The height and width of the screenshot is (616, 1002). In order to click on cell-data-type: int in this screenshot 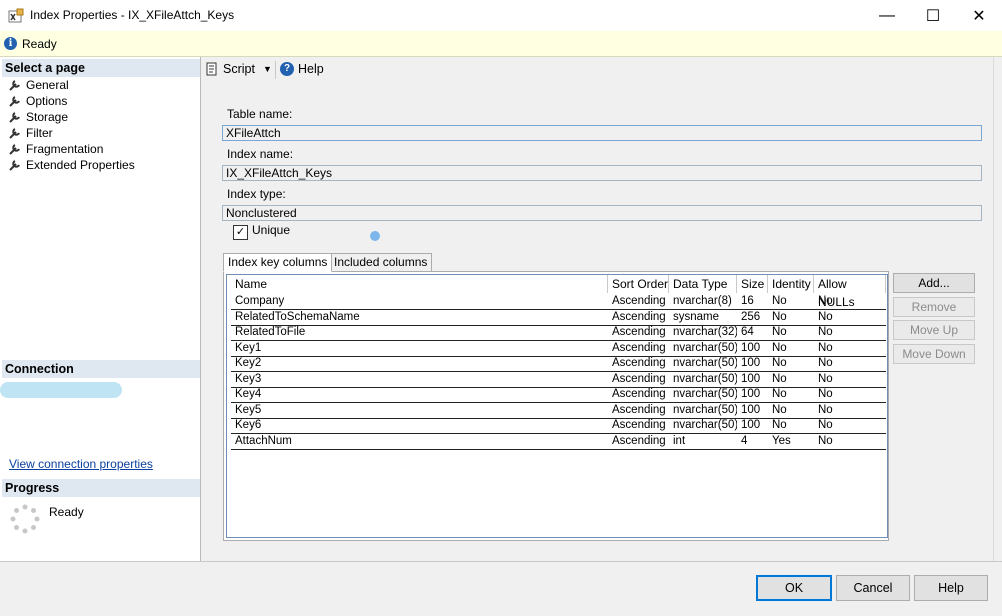, I will do `click(703, 441)`.